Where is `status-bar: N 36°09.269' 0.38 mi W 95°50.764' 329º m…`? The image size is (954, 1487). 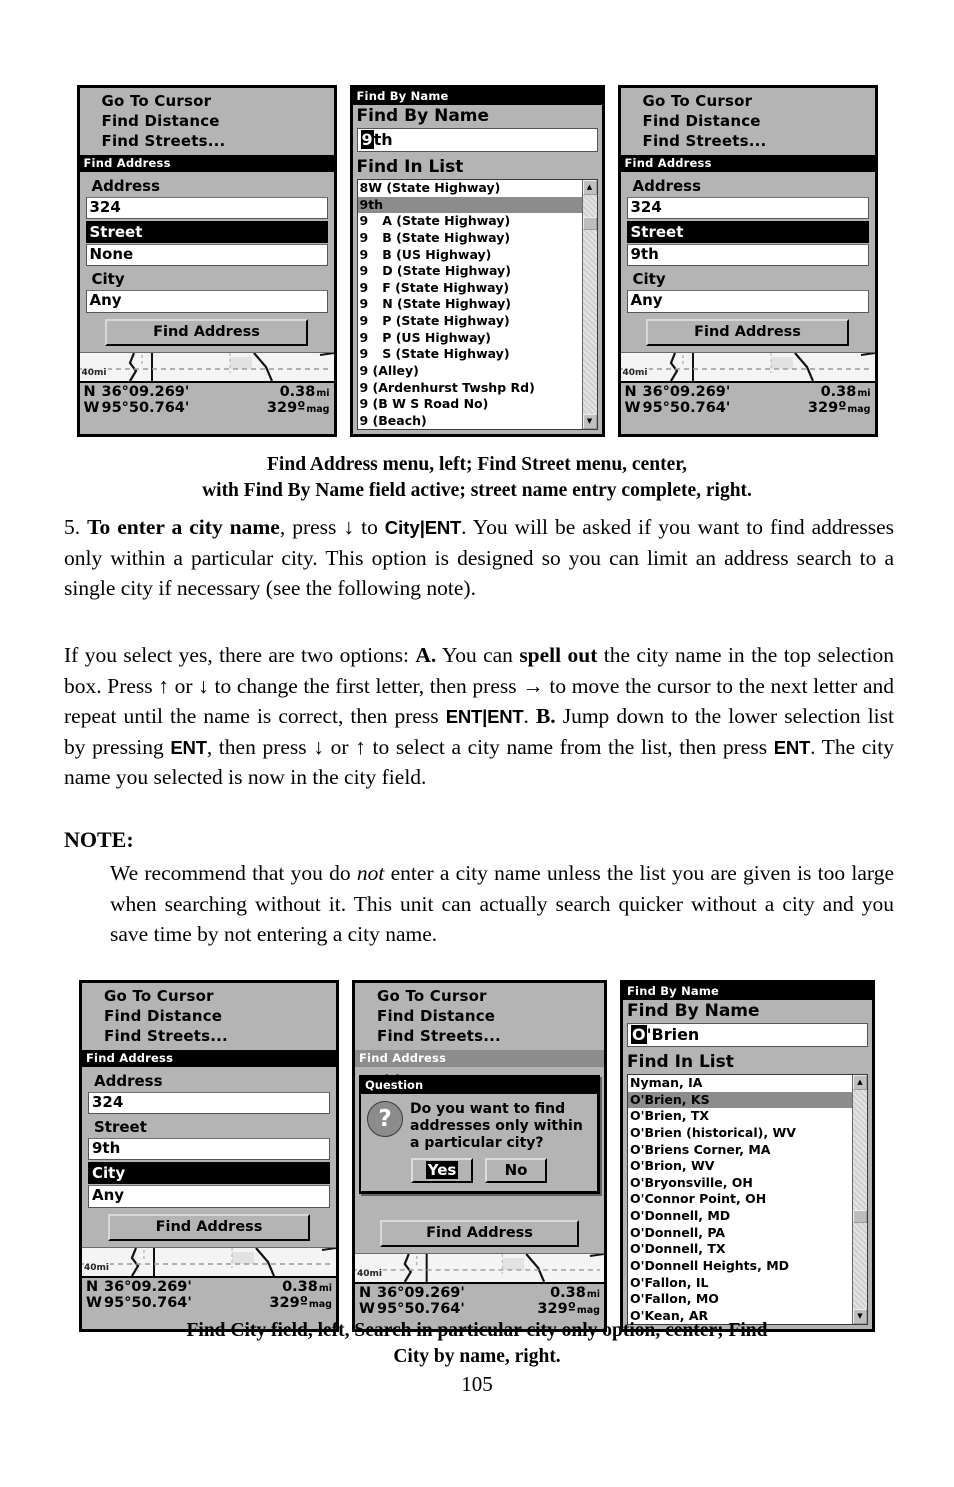 status-bar: N 36°09.269' 0.38 mi W 95°50.764' 329º m… is located at coordinates (479, 1301).